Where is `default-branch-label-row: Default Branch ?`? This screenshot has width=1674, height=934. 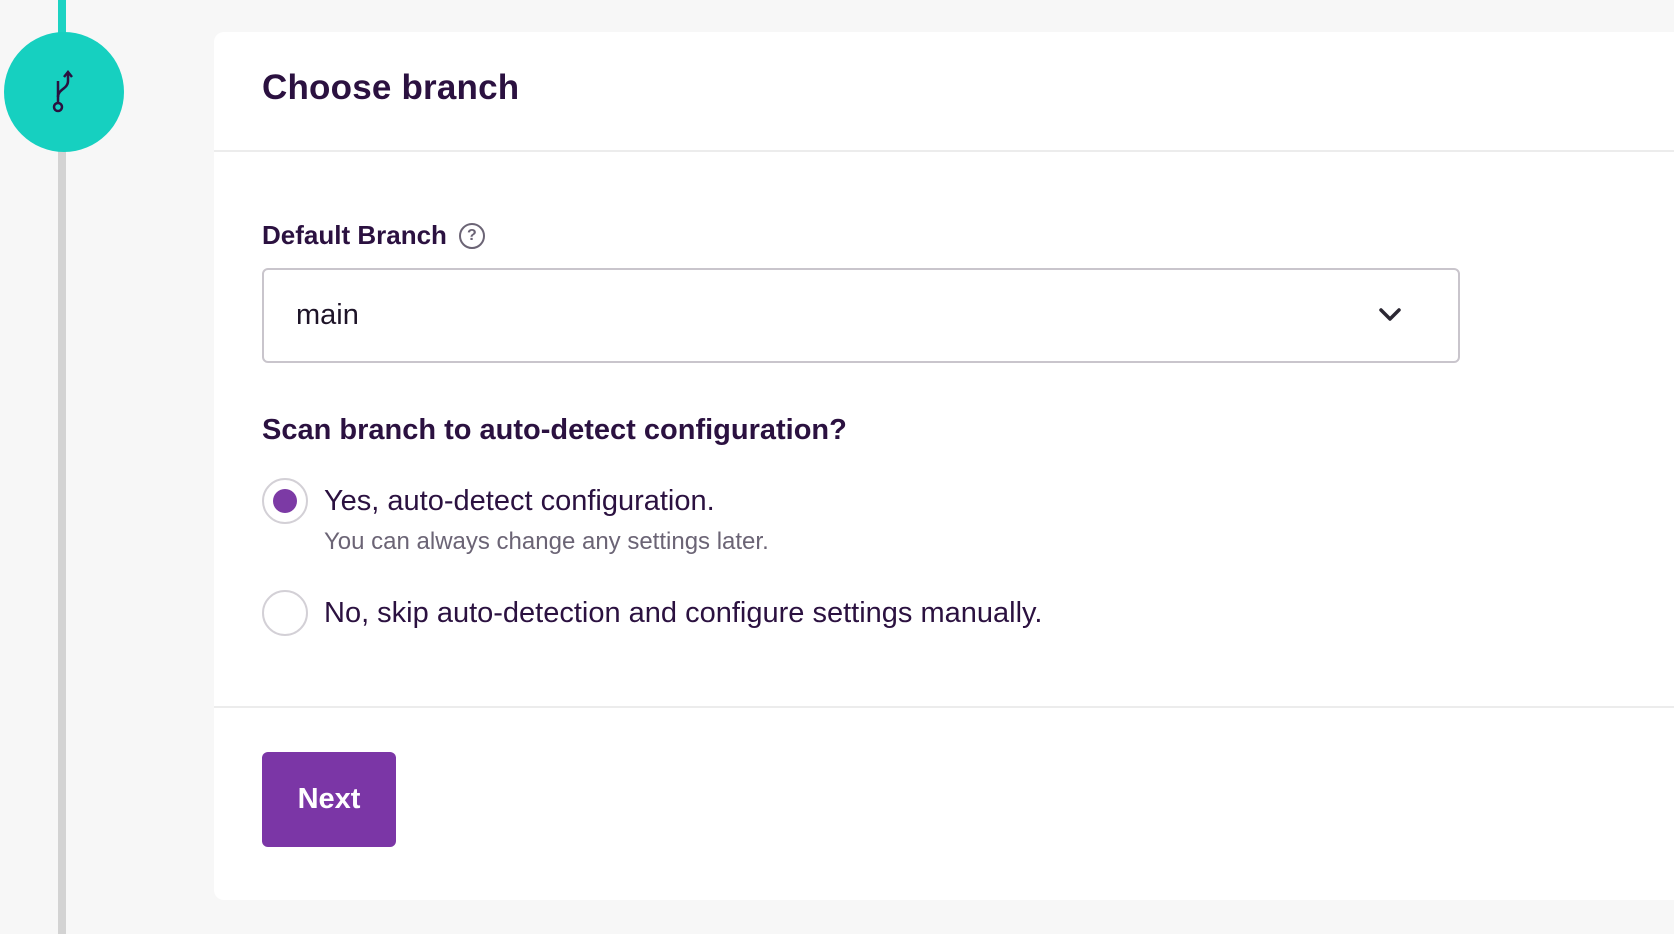
default-branch-label-row: Default Branch ? is located at coordinates (373, 235).